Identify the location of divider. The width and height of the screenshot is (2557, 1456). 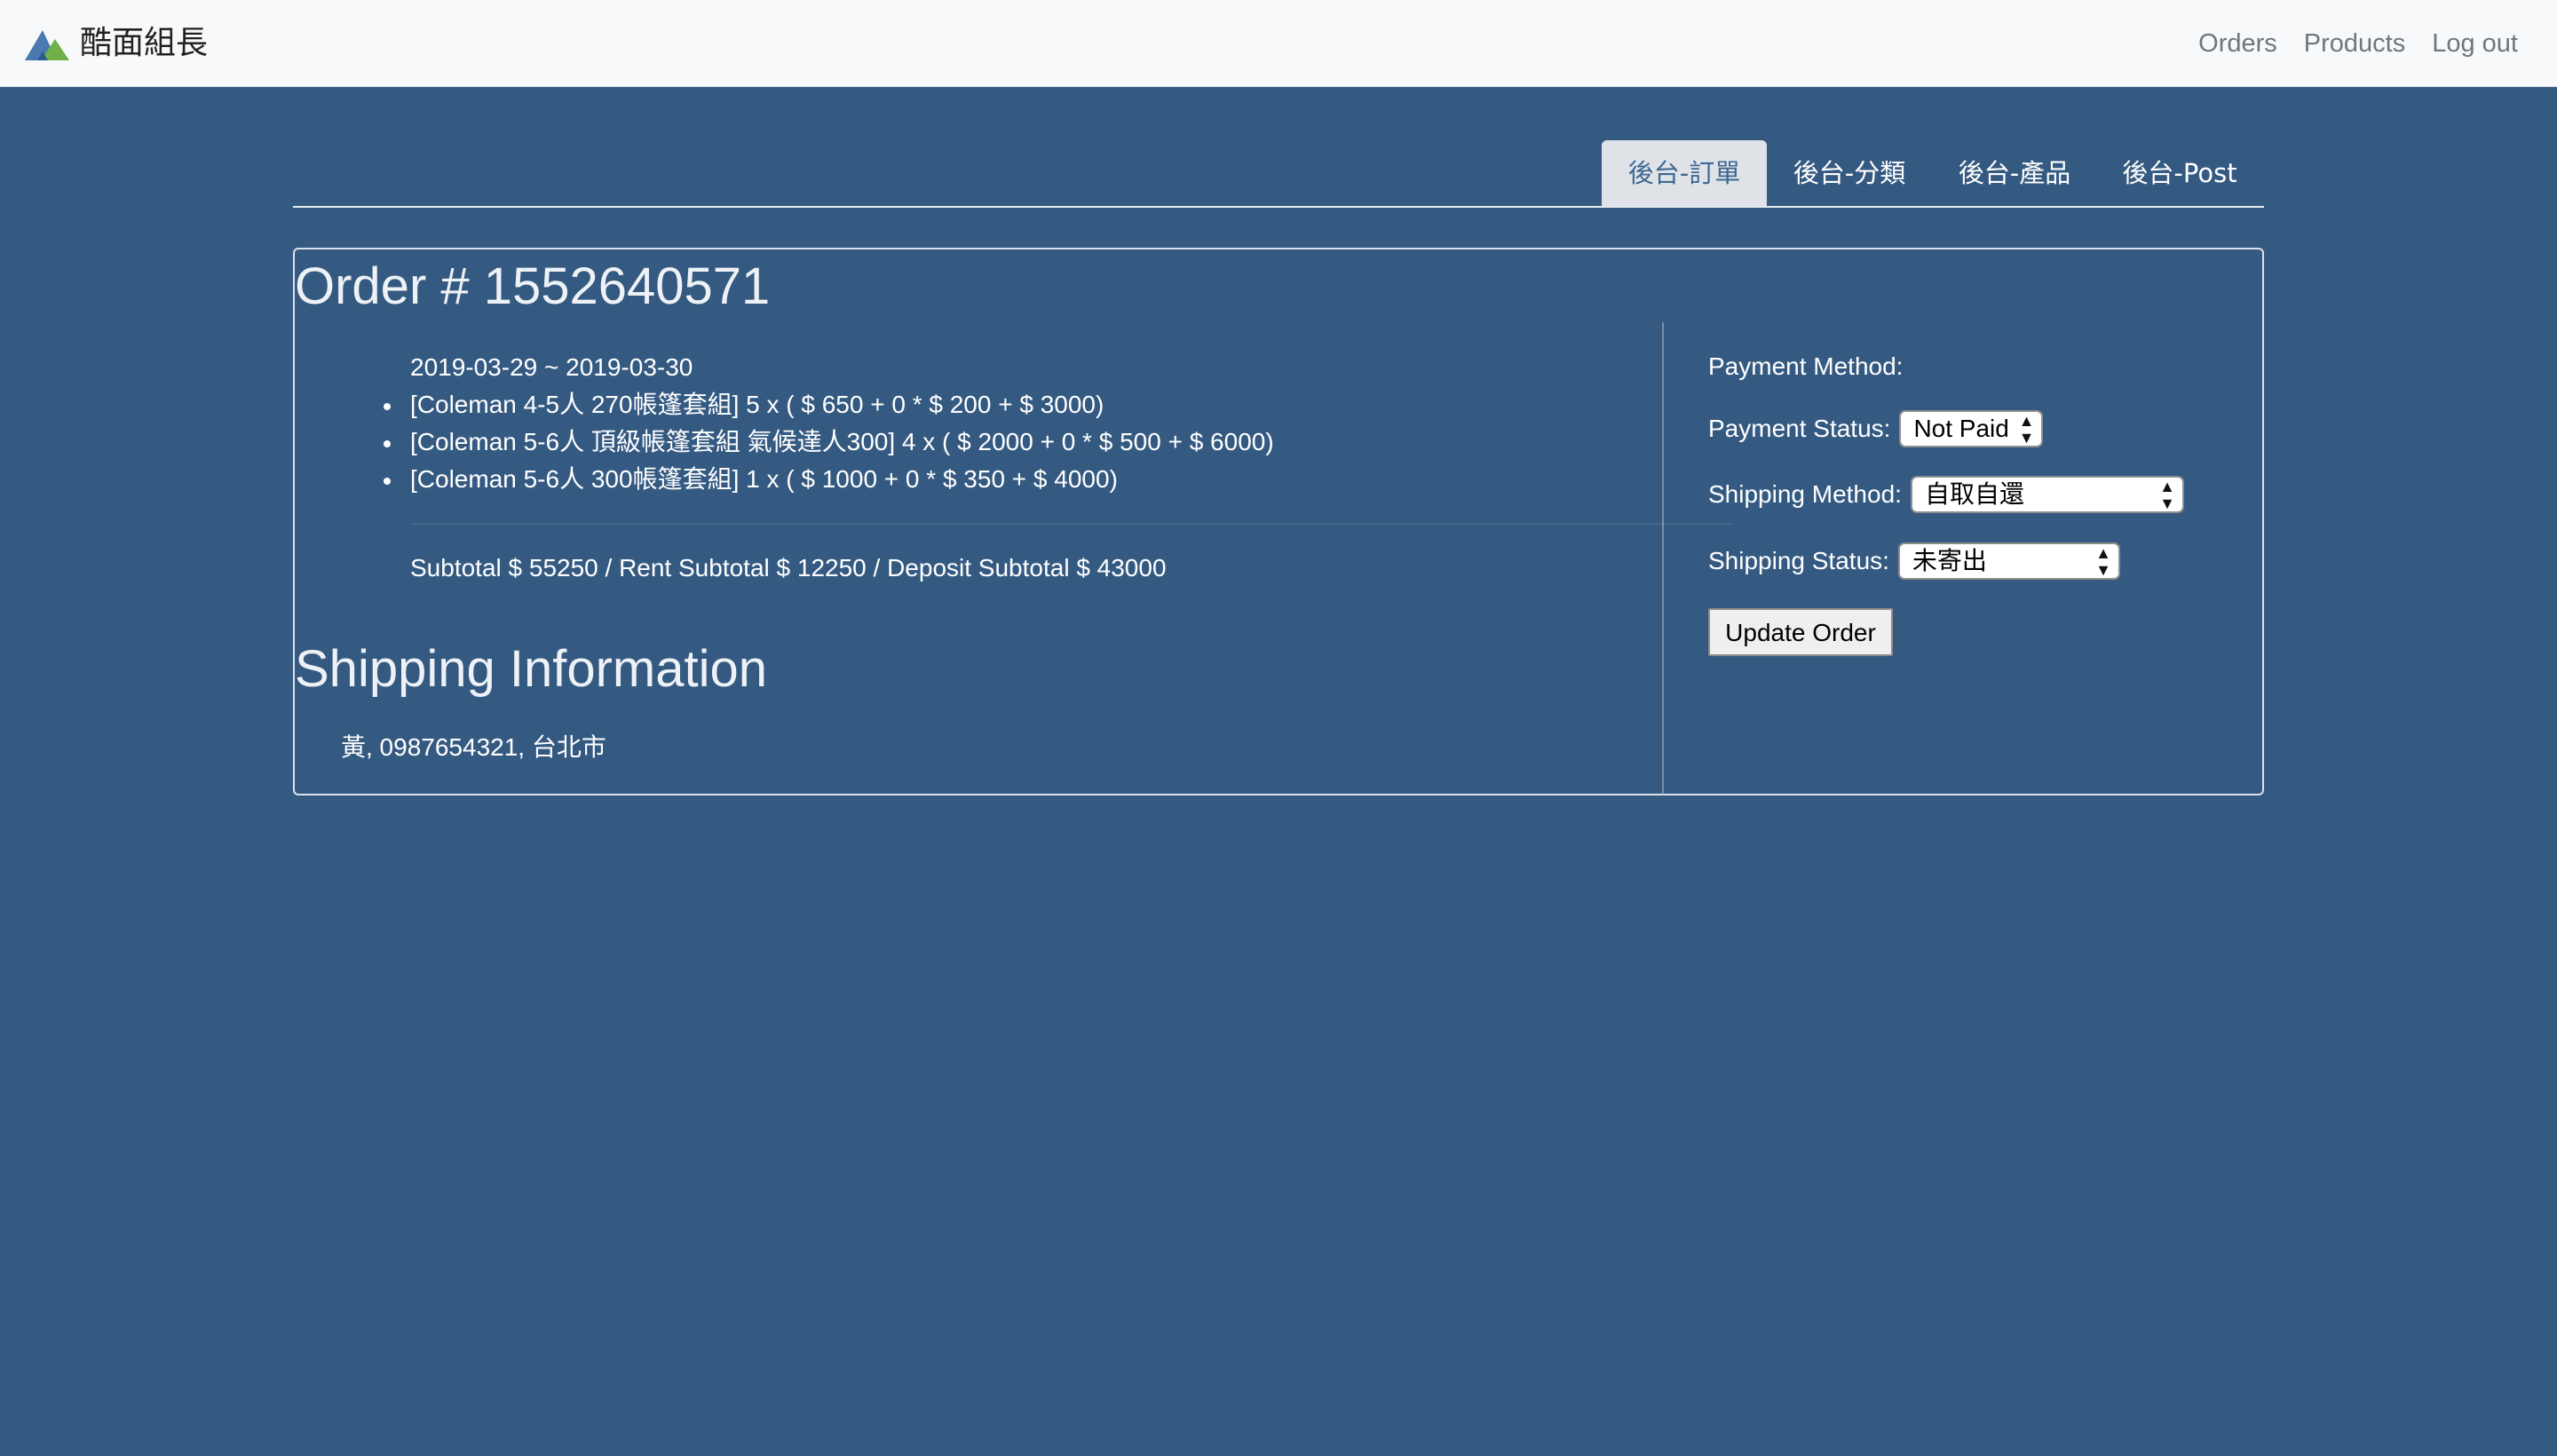
(1071, 524).